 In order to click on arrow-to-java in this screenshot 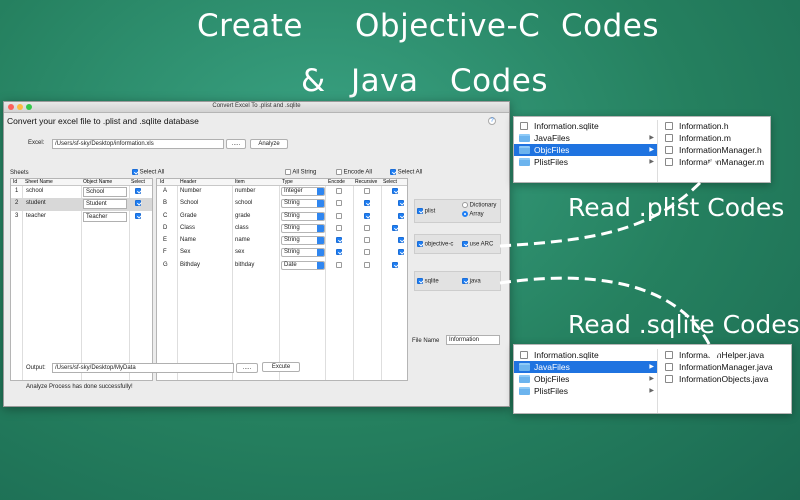, I will do `click(606, 314)`.